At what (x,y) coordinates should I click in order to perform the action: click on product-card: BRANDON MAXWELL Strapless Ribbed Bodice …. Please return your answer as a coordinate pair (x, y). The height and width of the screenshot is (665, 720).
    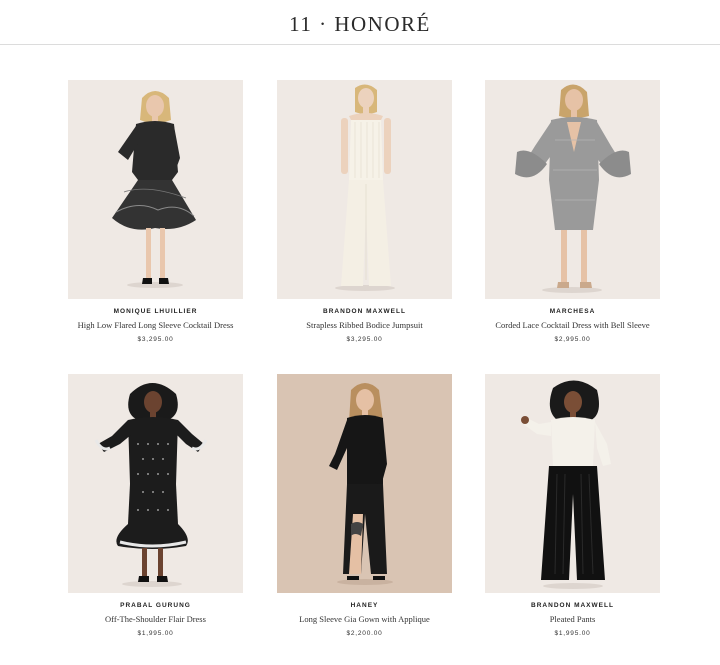
    Looking at the image, I should click on (364, 211).